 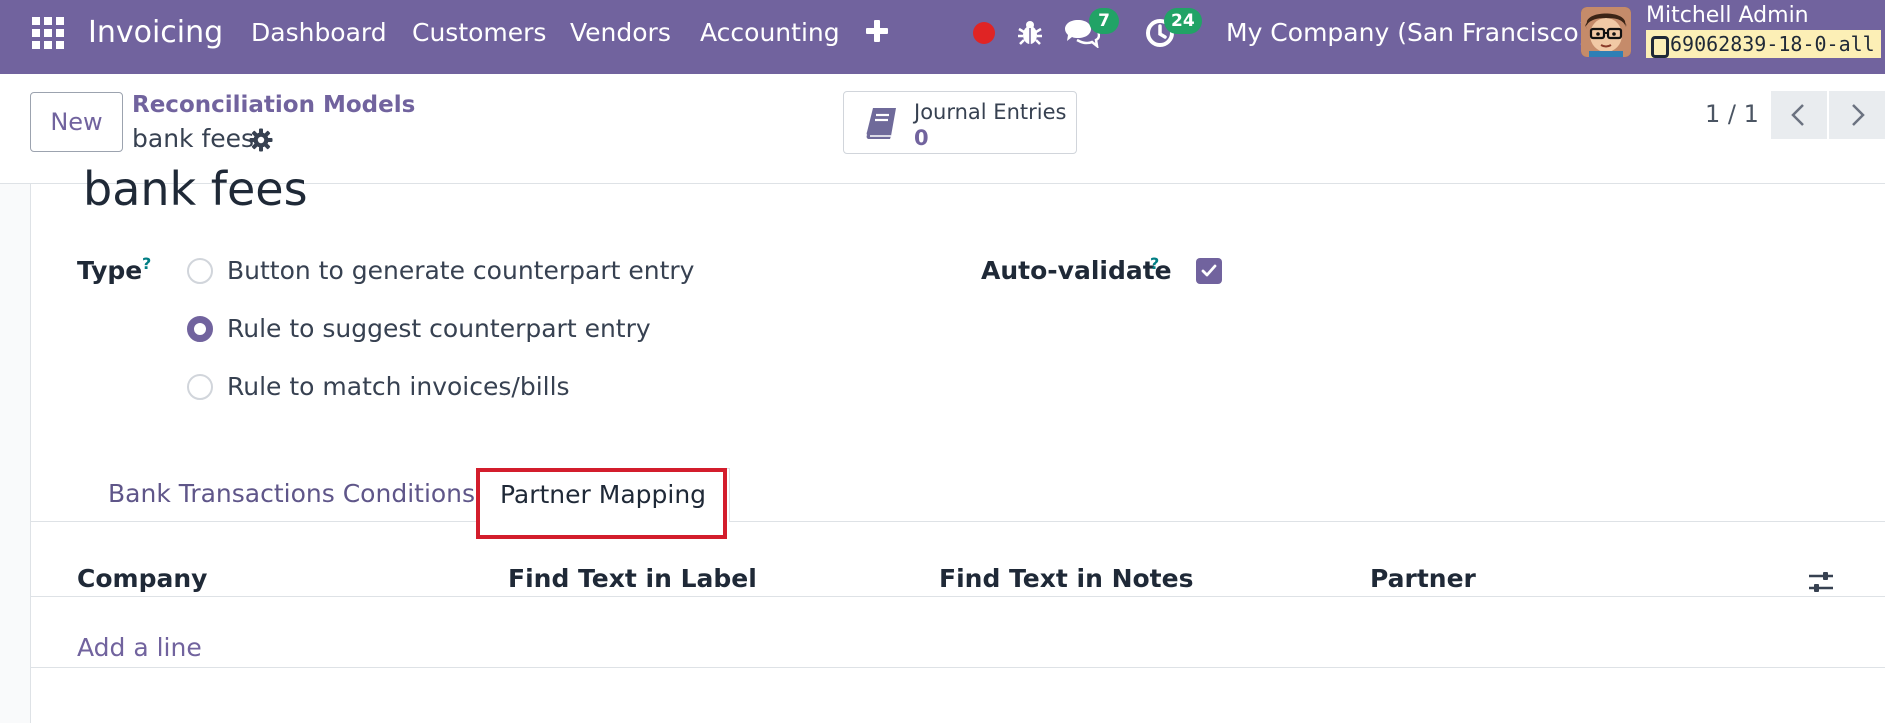 I want to click on pager-previous-button, so click(x=1799, y=115).